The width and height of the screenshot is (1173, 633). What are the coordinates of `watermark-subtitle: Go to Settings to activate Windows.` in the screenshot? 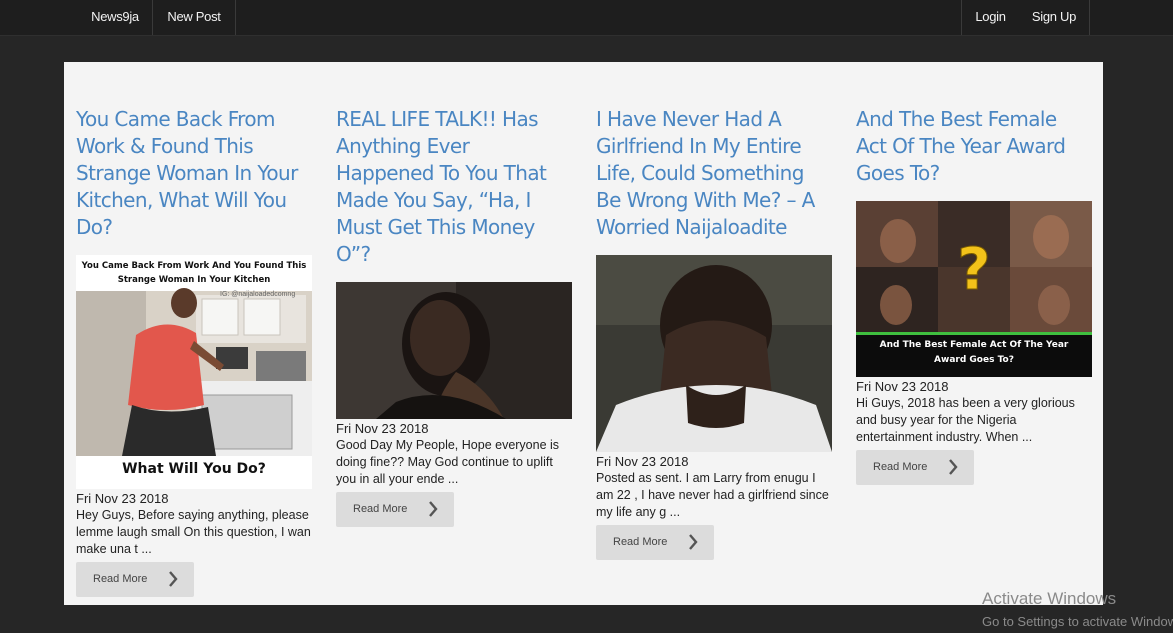 It's located at (1077, 621).